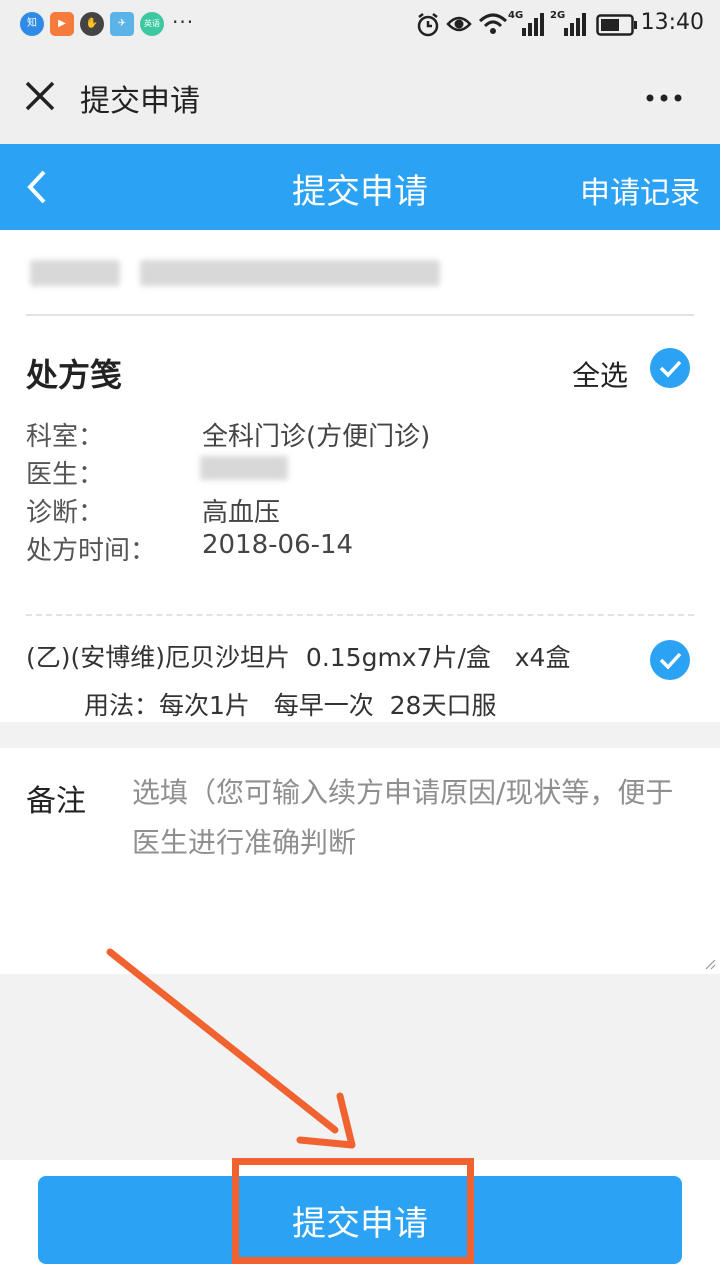 This screenshot has width=720, height=1280. What do you see at coordinates (672, 22) in the screenshot?
I see `clock: 13:40` at bounding box center [672, 22].